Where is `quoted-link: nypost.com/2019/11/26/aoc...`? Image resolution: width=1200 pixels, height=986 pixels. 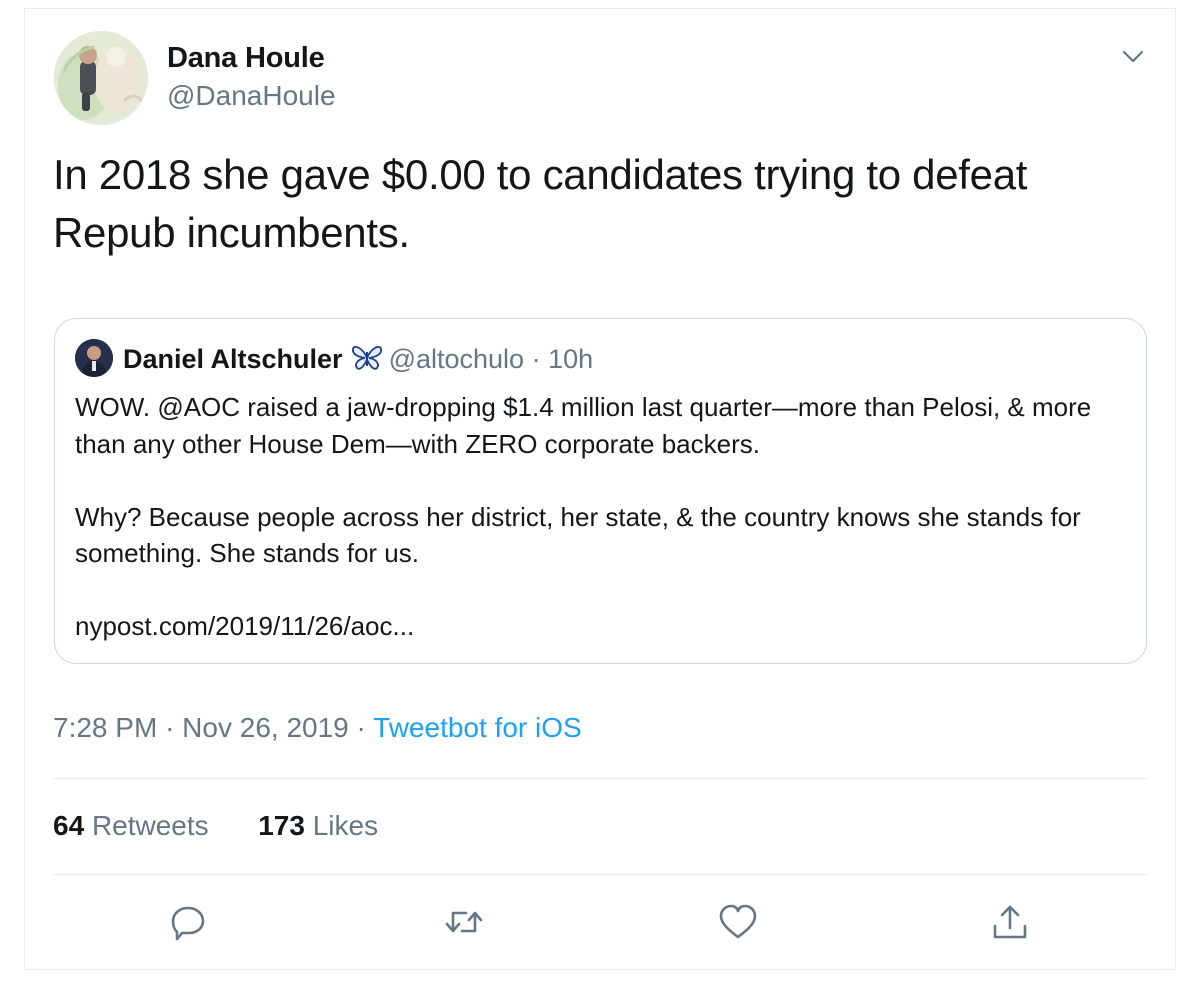
quoted-link: nypost.com/2019/11/26/aoc... is located at coordinates (600, 626).